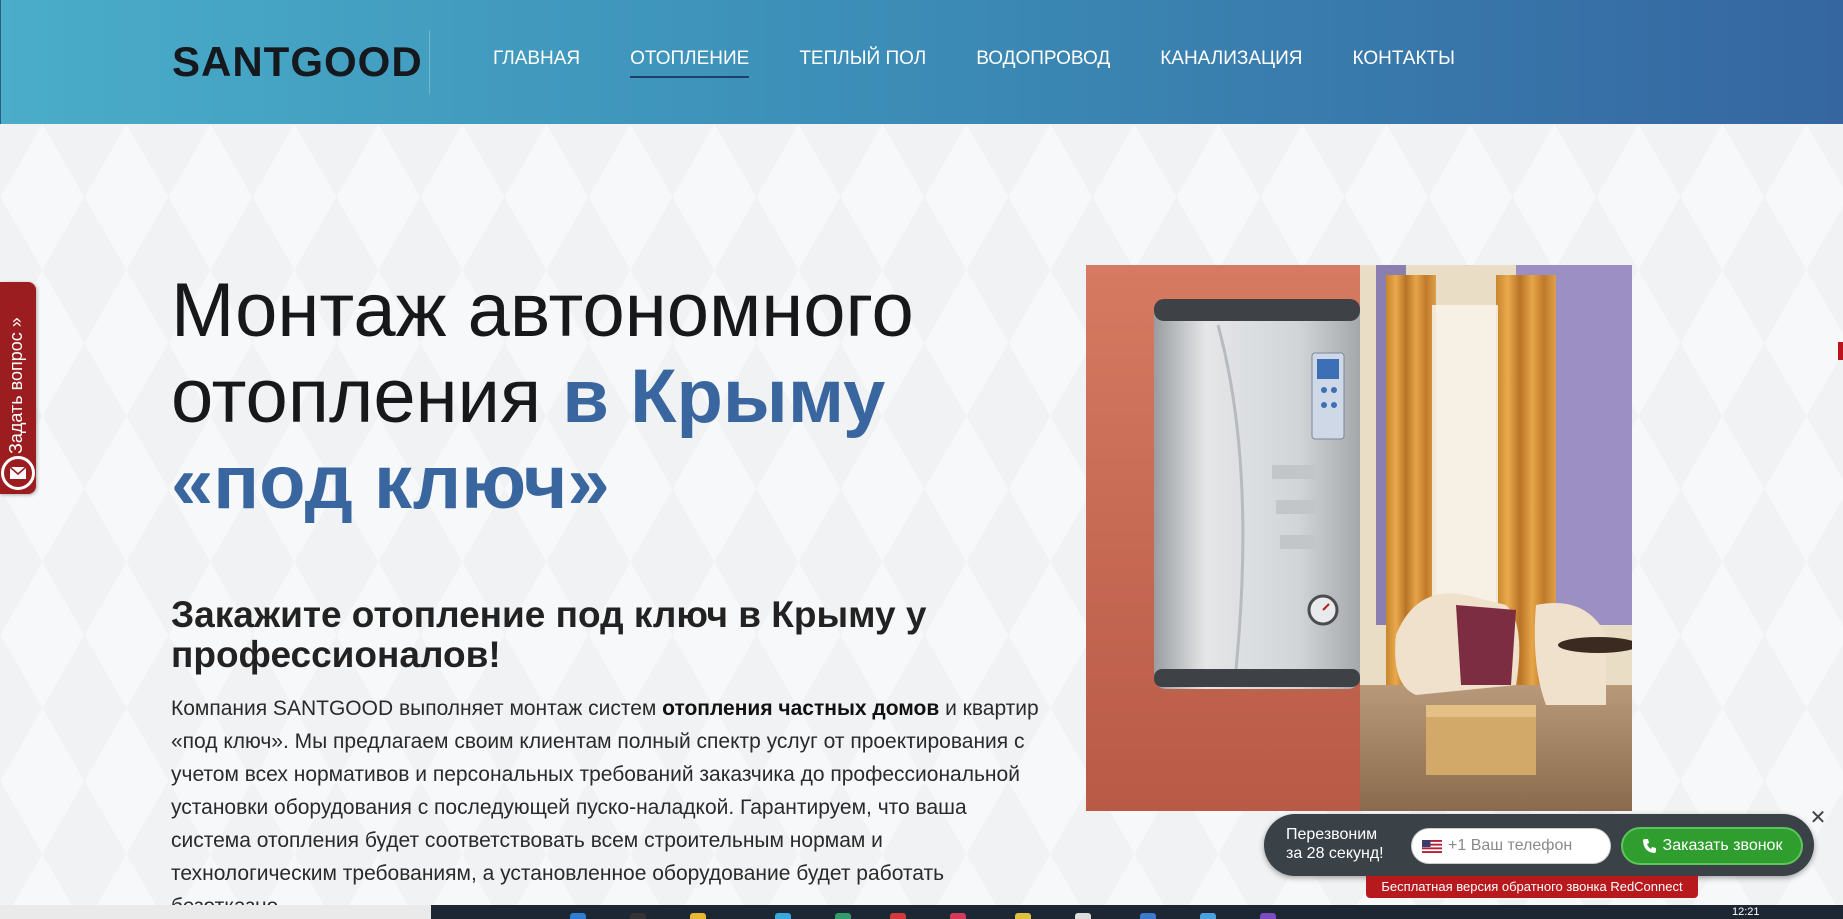 This screenshot has height=919, width=1843. I want to click on order-call-button: Заказать звонок, so click(1712, 846).